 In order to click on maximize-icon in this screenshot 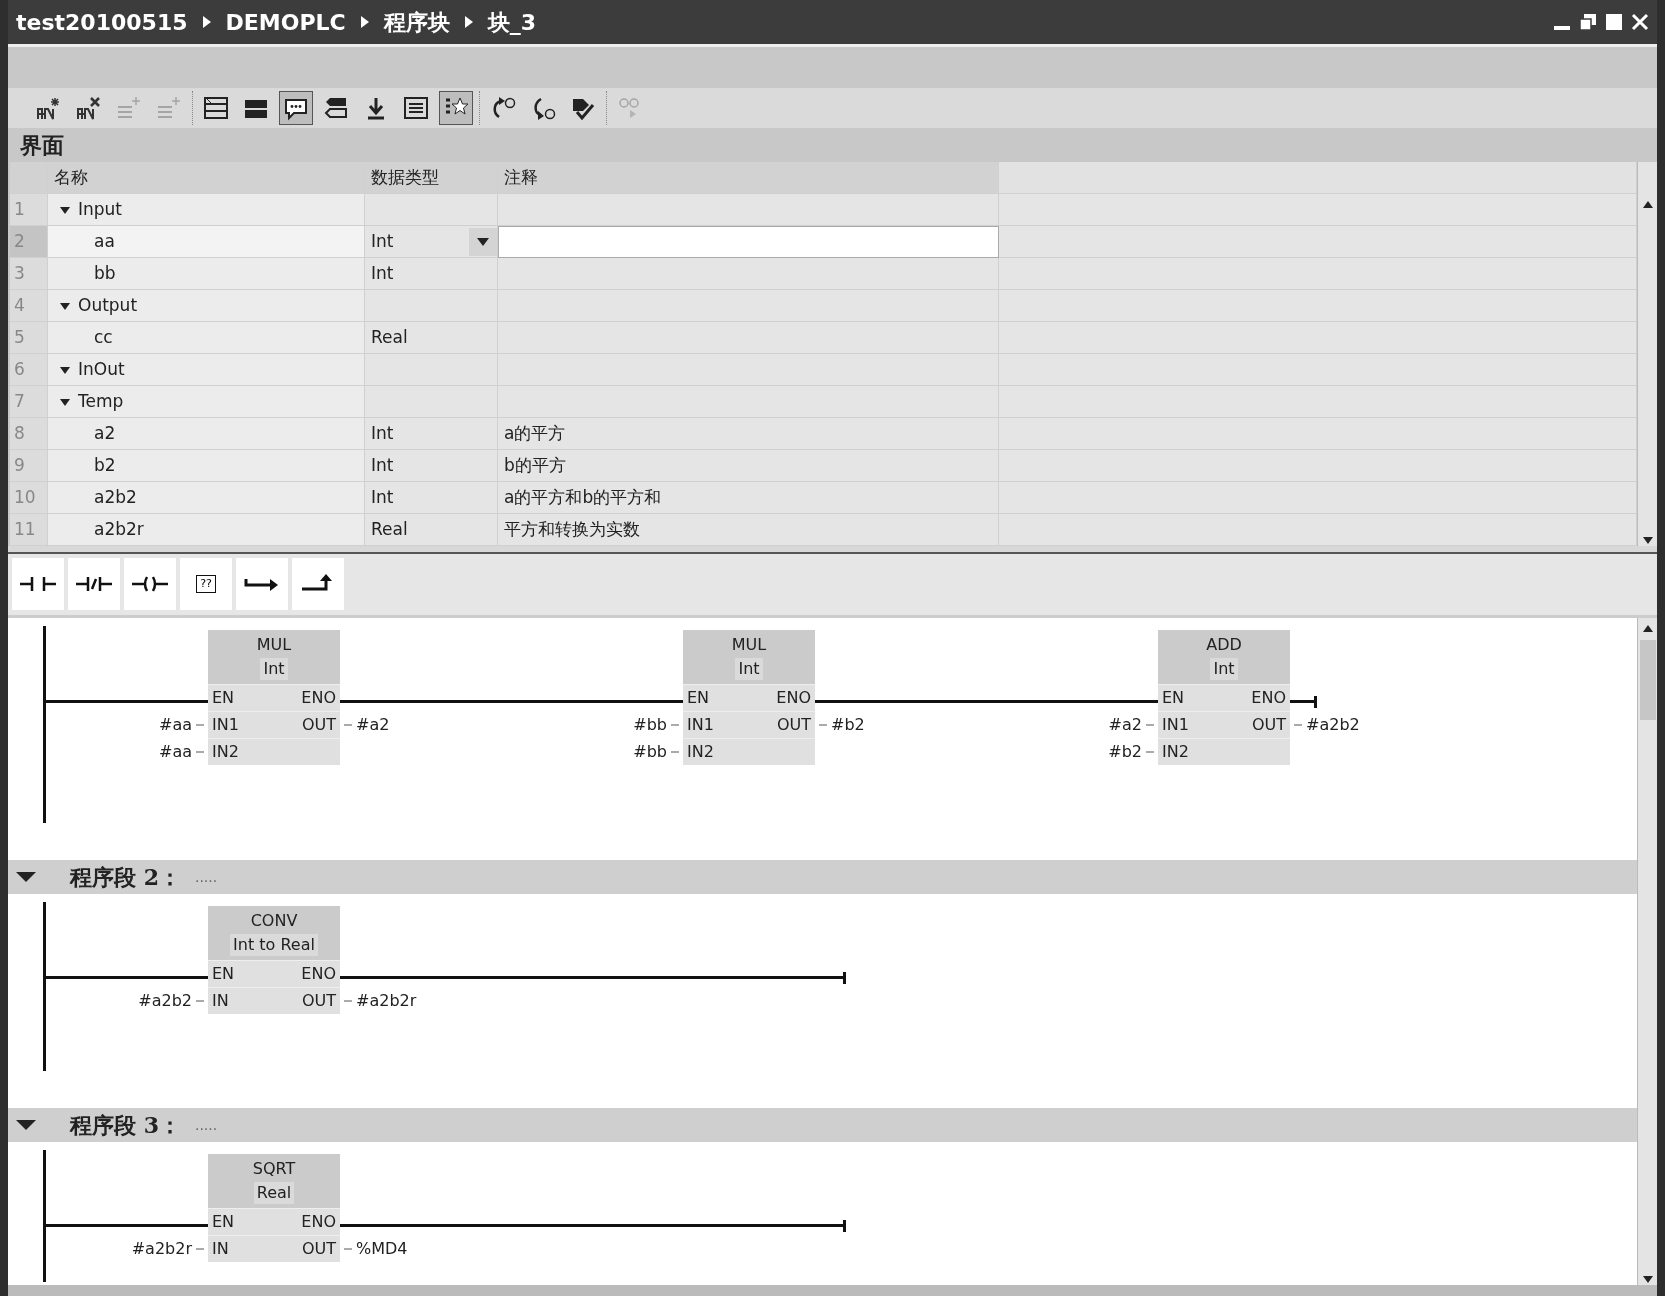, I will do `click(1614, 22)`.